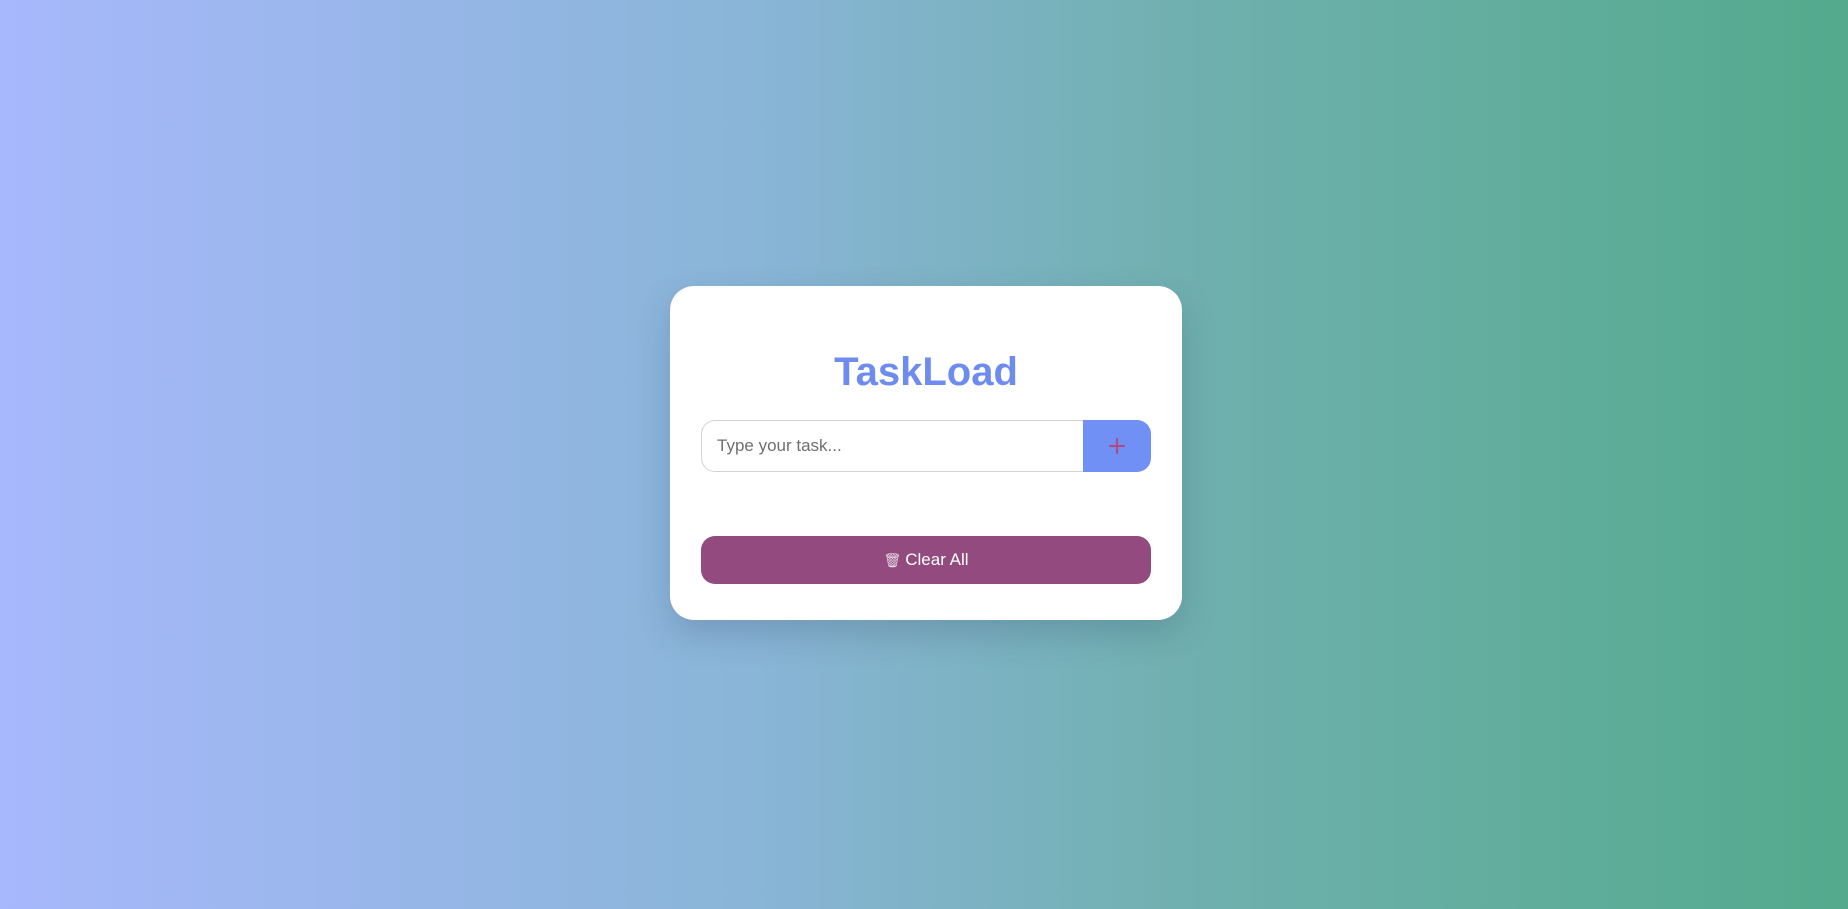 This screenshot has width=1848, height=909. What do you see at coordinates (926, 372) in the screenshot?
I see `app-title: TaskLoad` at bounding box center [926, 372].